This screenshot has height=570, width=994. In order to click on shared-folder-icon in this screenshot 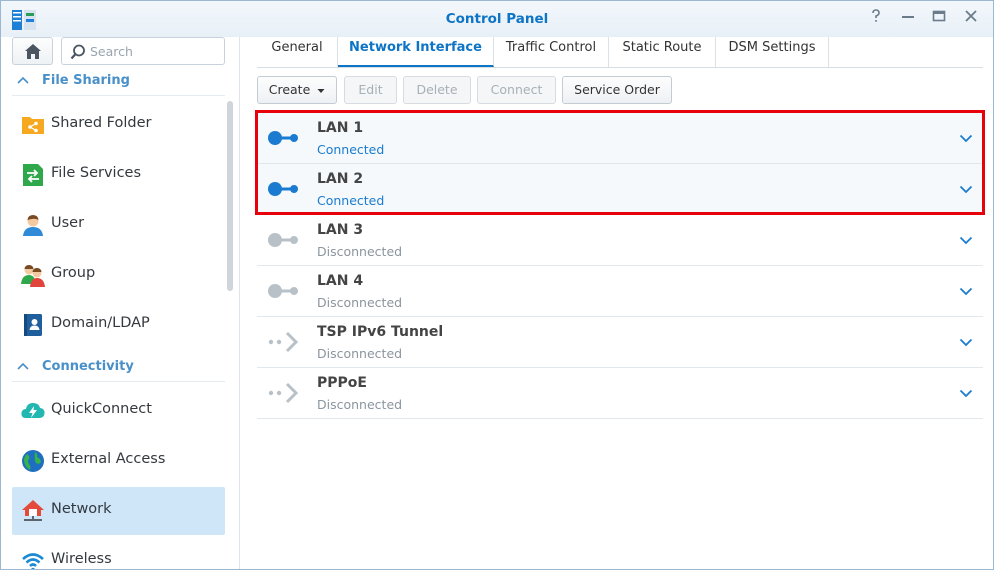, I will do `click(33, 125)`.